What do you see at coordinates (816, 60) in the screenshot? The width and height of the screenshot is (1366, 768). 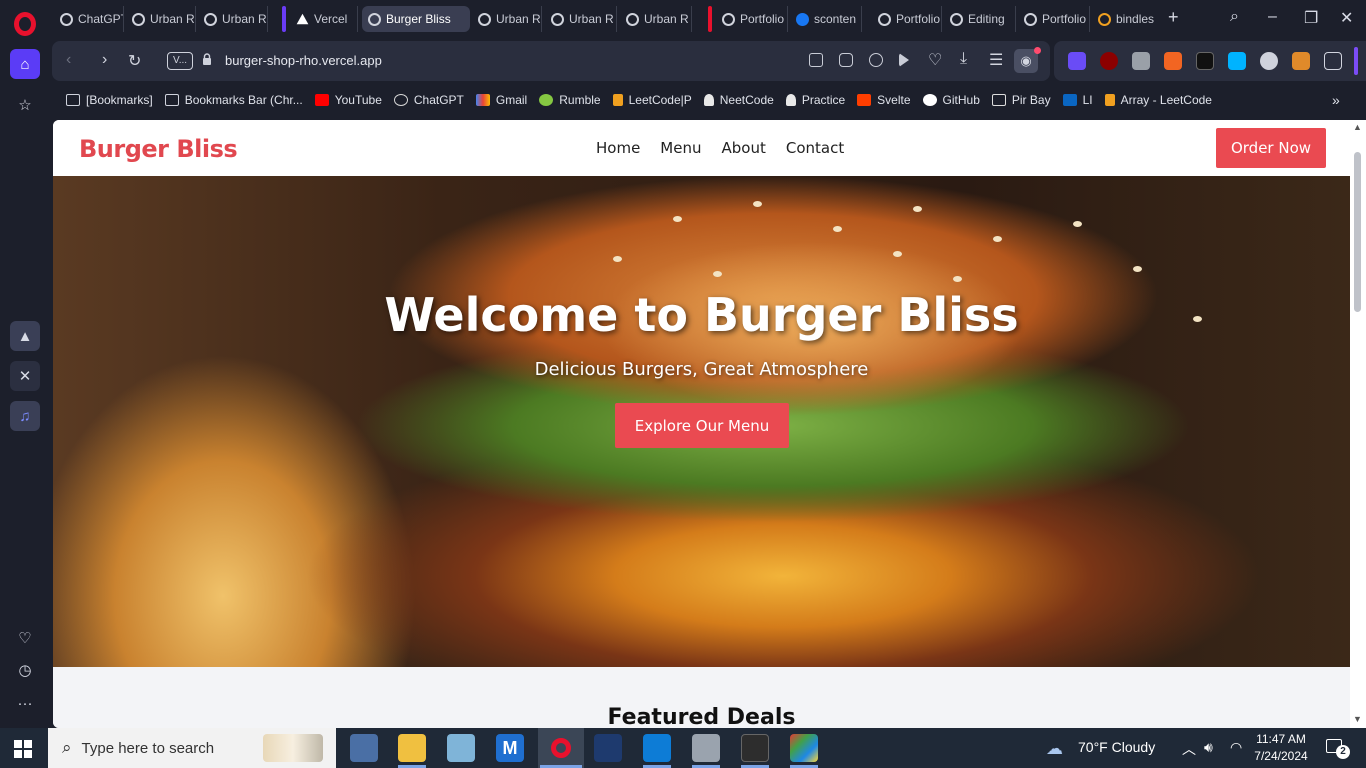 I see `edit-icon` at bounding box center [816, 60].